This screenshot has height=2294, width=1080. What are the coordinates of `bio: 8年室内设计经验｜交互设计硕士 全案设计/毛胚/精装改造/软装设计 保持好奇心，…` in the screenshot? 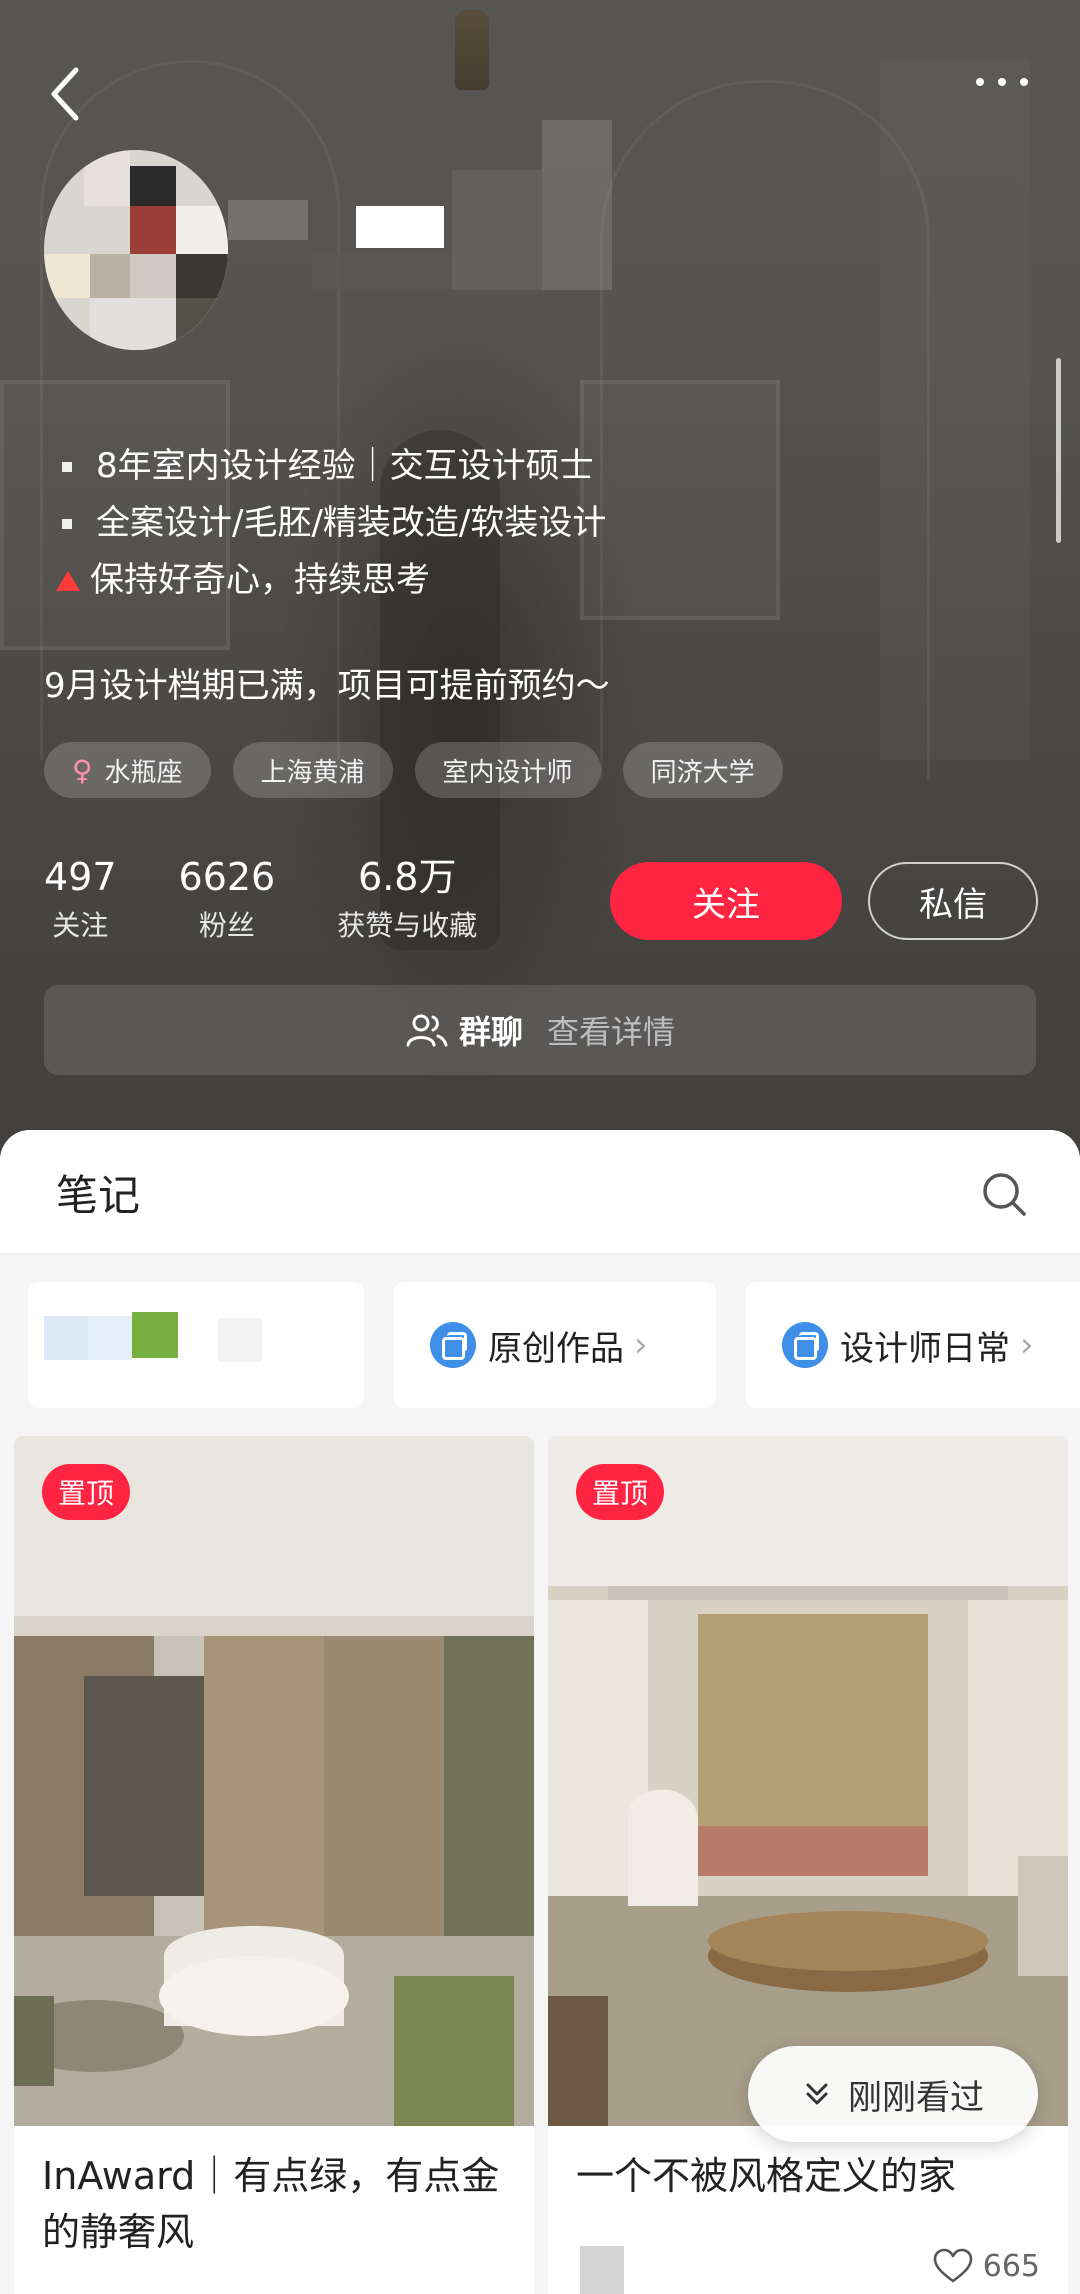 It's located at (331, 523).